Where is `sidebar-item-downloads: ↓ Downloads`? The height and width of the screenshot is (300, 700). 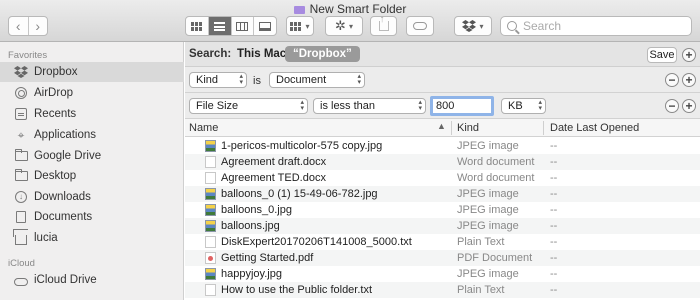
sidebar-item-downloads: ↓ Downloads is located at coordinates (92, 197).